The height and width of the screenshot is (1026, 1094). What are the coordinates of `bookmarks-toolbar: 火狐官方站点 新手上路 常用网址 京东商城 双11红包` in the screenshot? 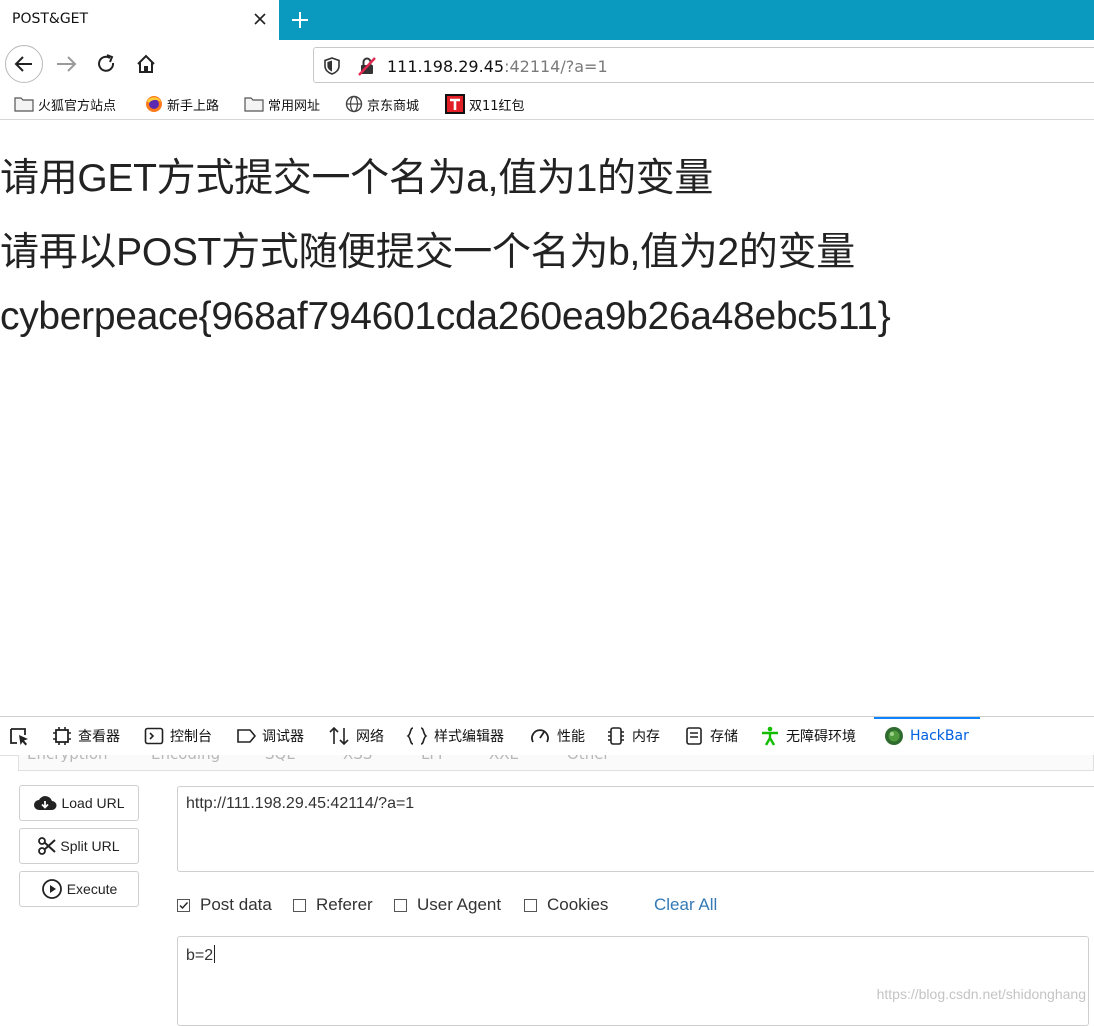 It's located at (547, 104).